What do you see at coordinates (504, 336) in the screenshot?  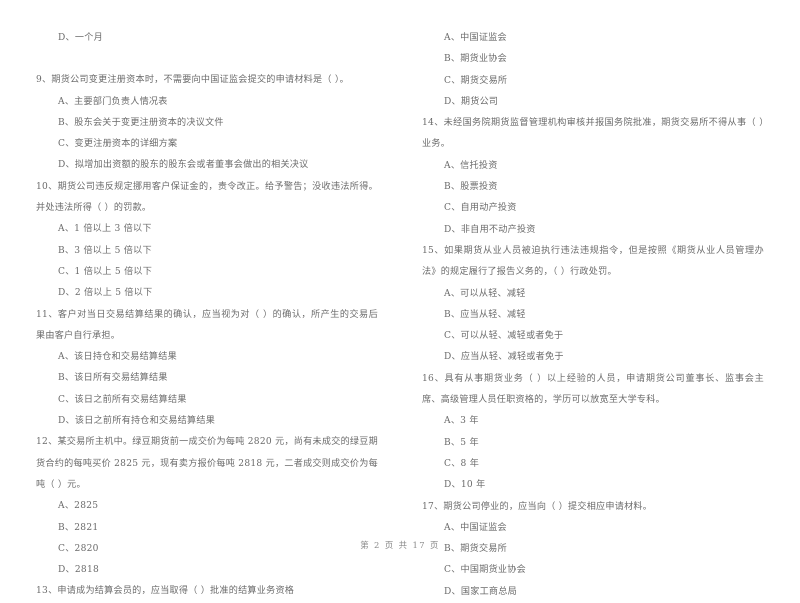 I see `option-c: C、可以从轻、减轻或者免于` at bounding box center [504, 336].